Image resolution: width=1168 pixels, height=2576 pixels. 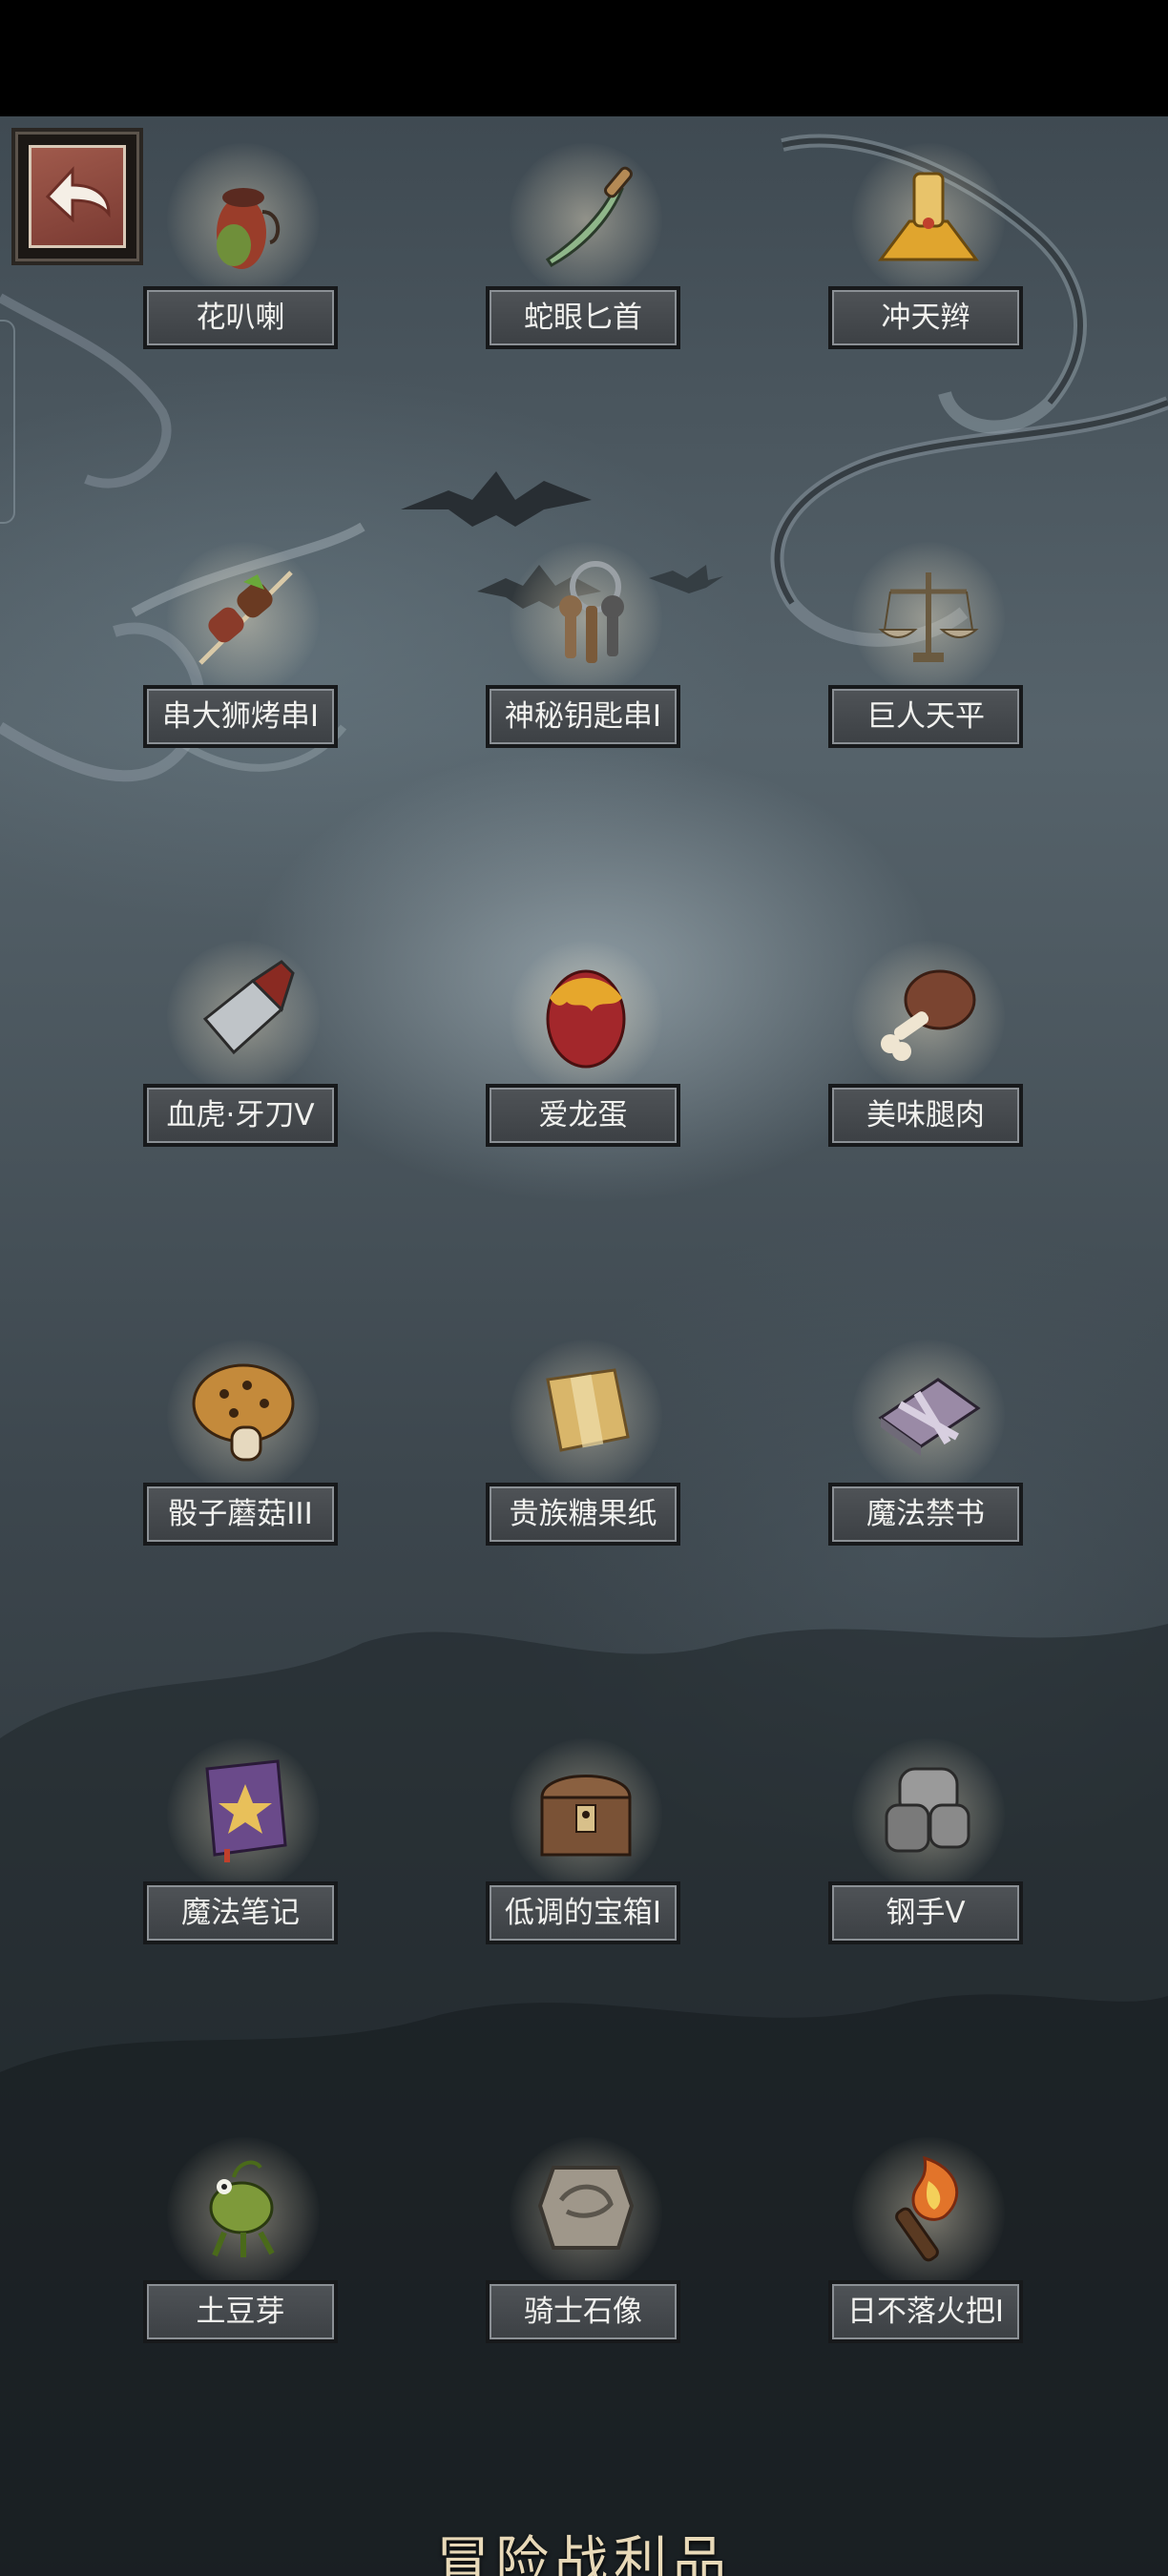 I want to click on inventory-item: 美味腿肉, so click(x=928, y=1055).